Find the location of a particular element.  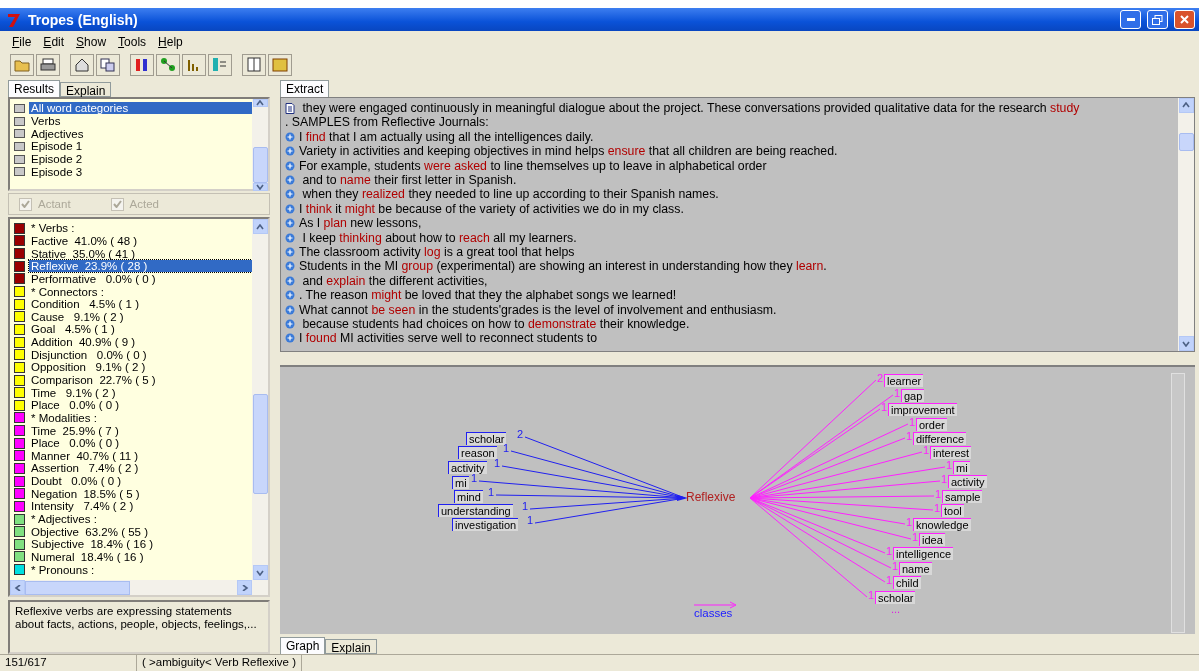

legend-arrow is located at coordinates (715, 605).